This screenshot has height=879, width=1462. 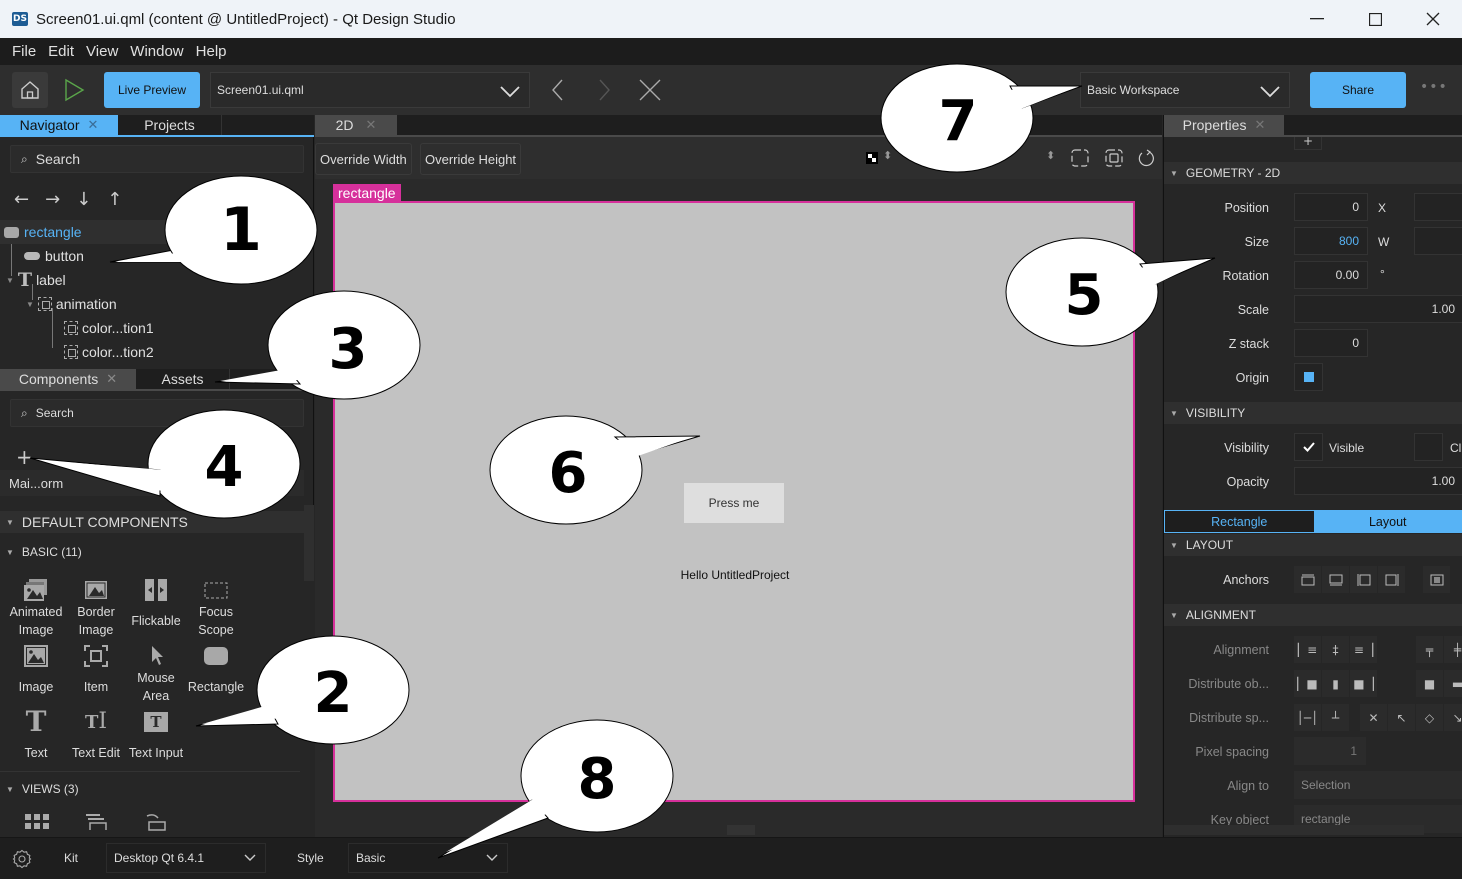 What do you see at coordinates (1438, 207) in the screenshot?
I see `position-y-field` at bounding box center [1438, 207].